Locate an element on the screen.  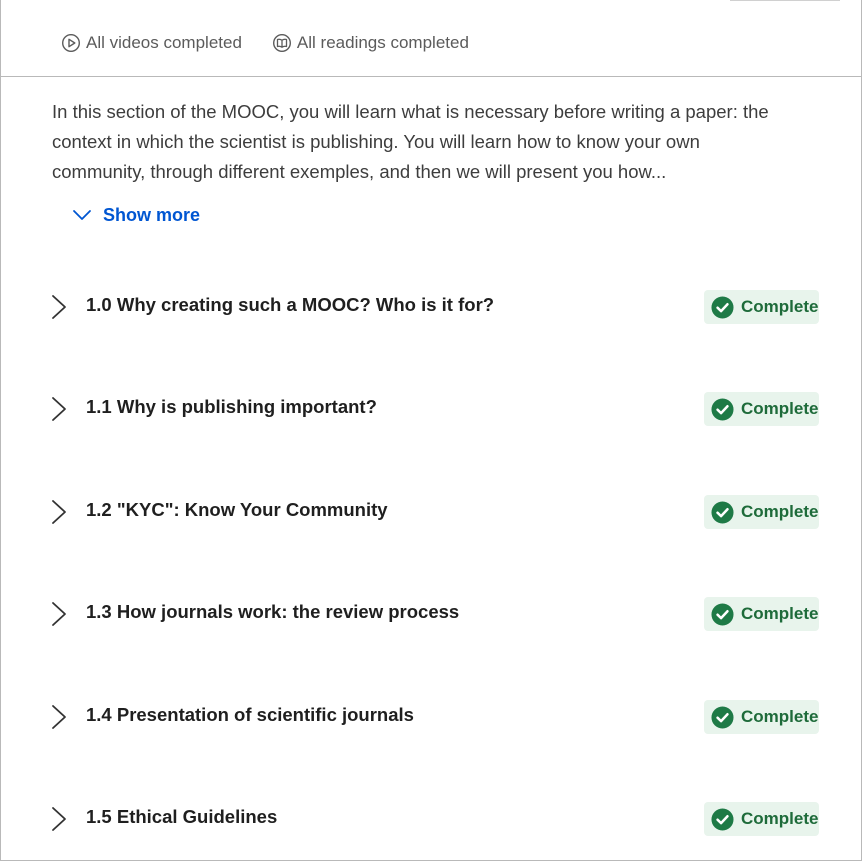
show-more-label: Show more is located at coordinates (152, 214).